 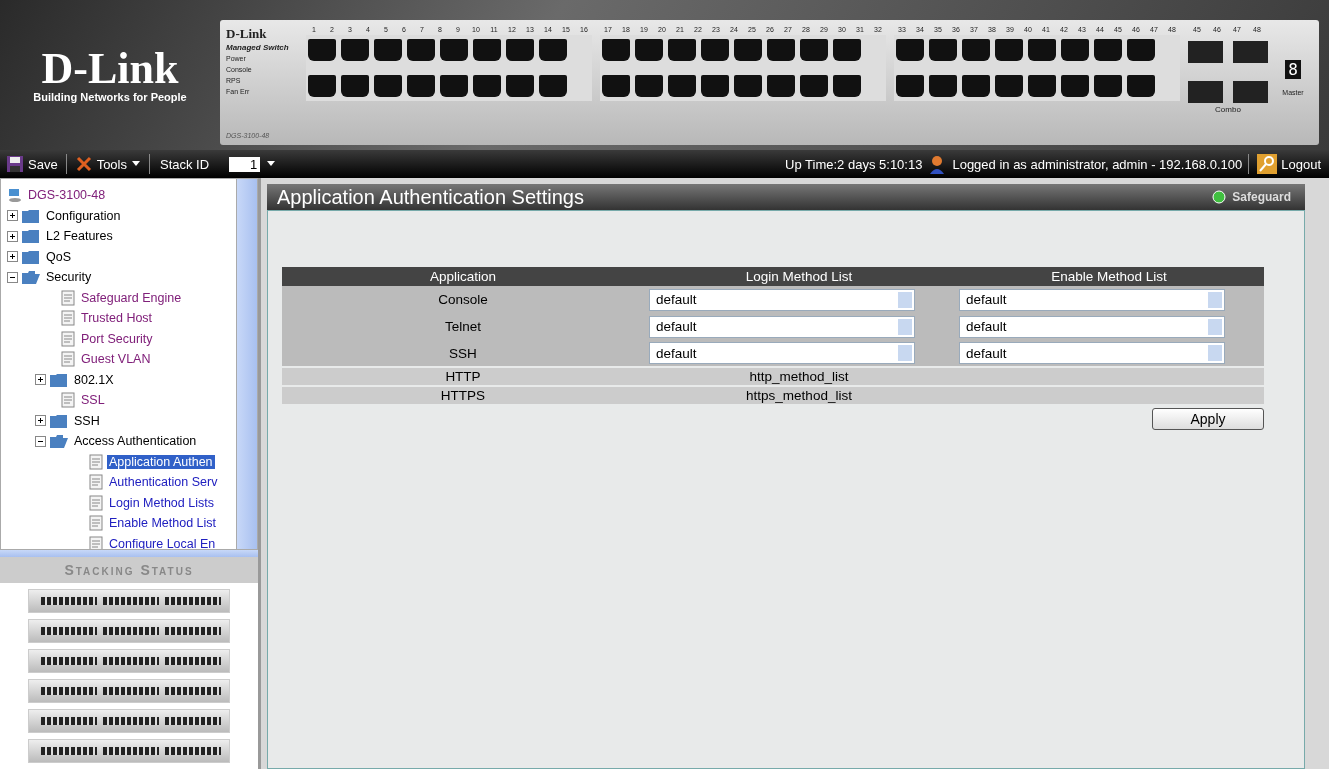 I want to click on tree-item: QoS, so click(x=58, y=256).